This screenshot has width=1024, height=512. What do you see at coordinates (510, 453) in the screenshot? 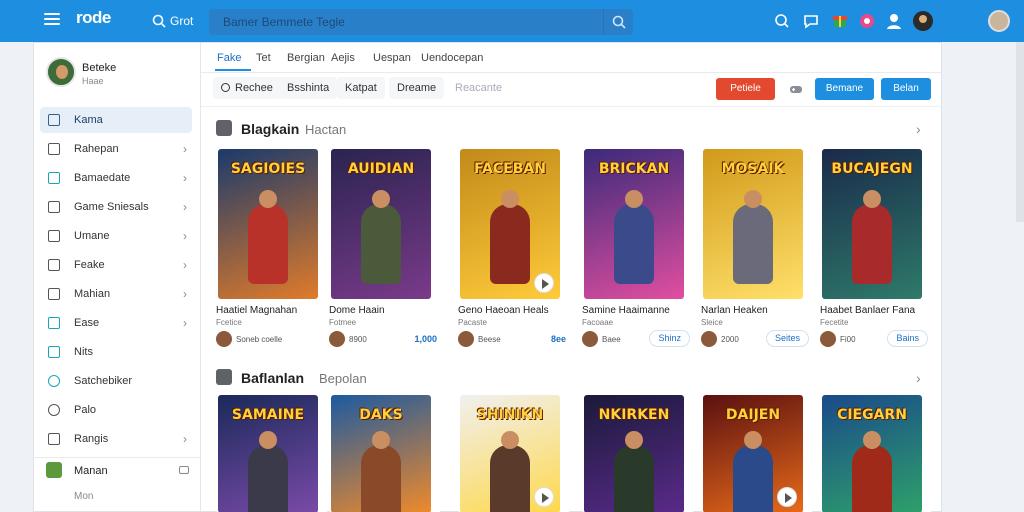
I see `game-thumbnail: SHINIKN` at bounding box center [510, 453].